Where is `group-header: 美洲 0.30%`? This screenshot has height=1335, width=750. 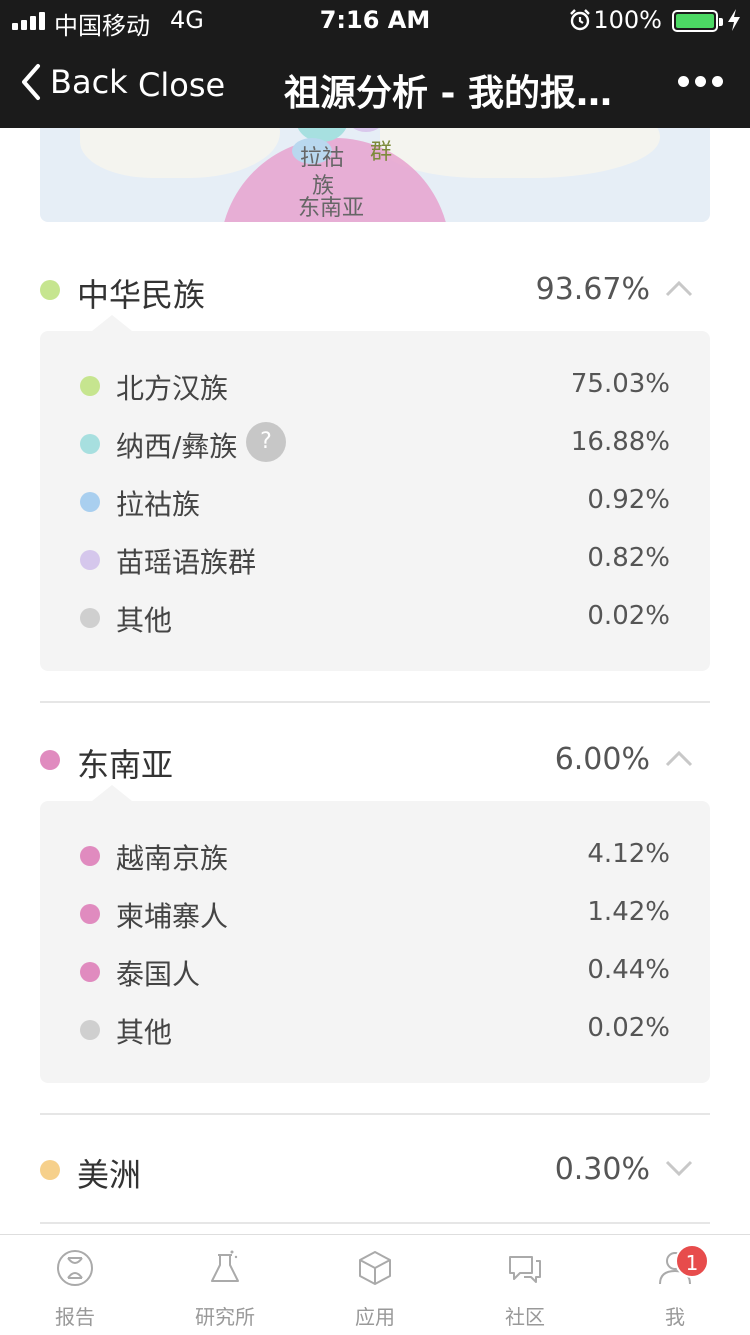 group-header: 美洲 0.30% is located at coordinates (375, 1170).